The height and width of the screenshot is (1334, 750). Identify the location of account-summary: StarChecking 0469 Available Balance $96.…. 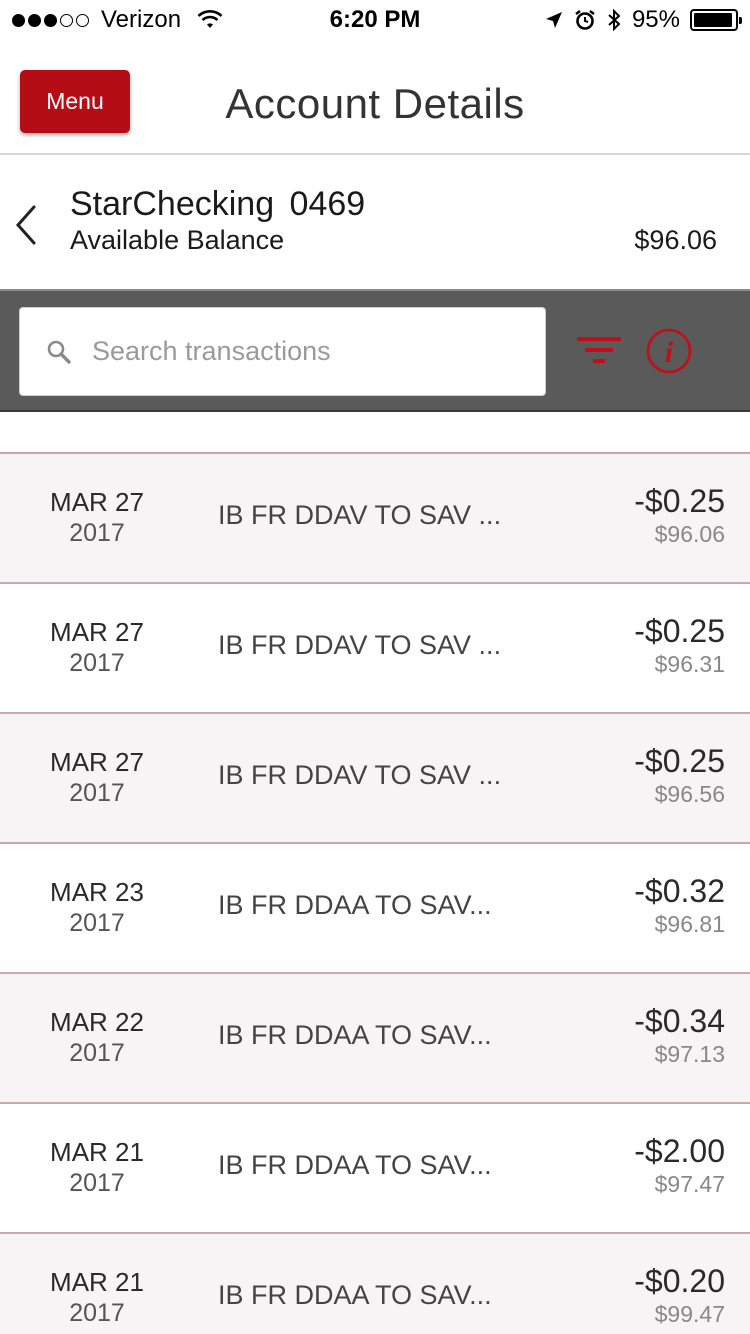
(375, 223).